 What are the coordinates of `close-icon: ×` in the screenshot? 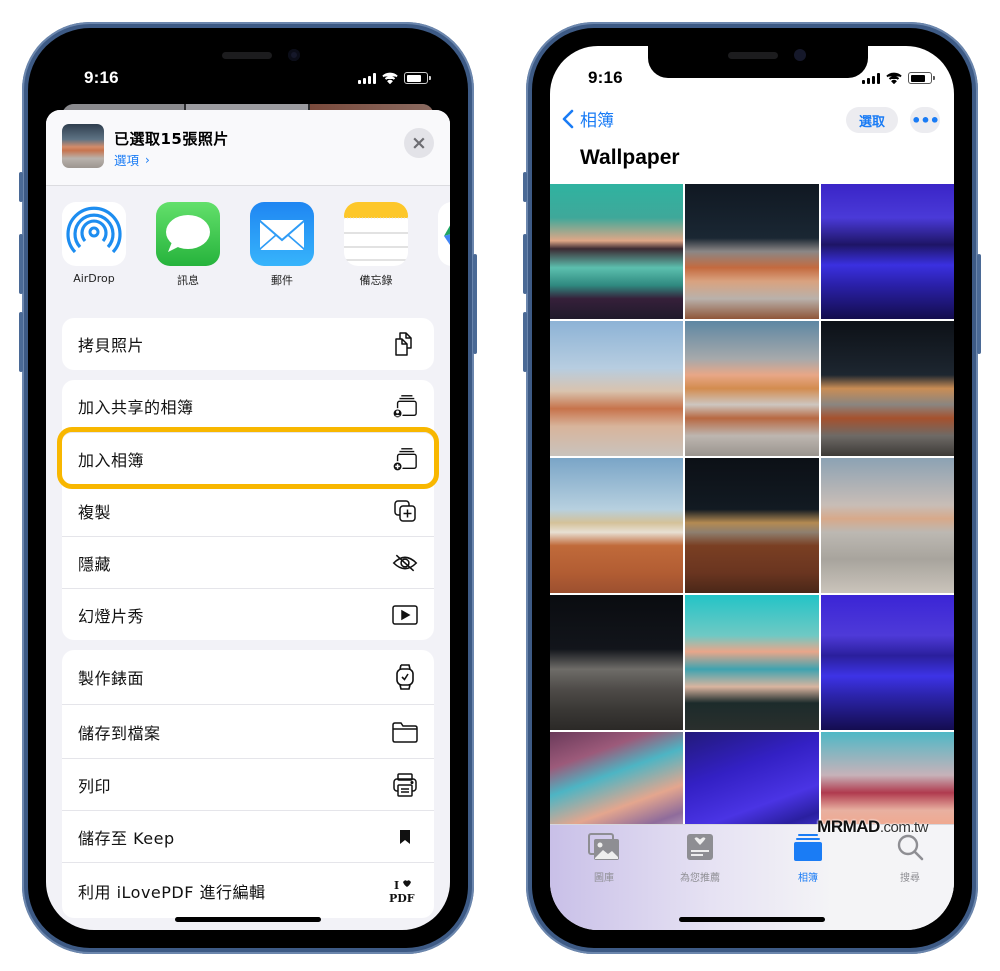 It's located at (419, 143).